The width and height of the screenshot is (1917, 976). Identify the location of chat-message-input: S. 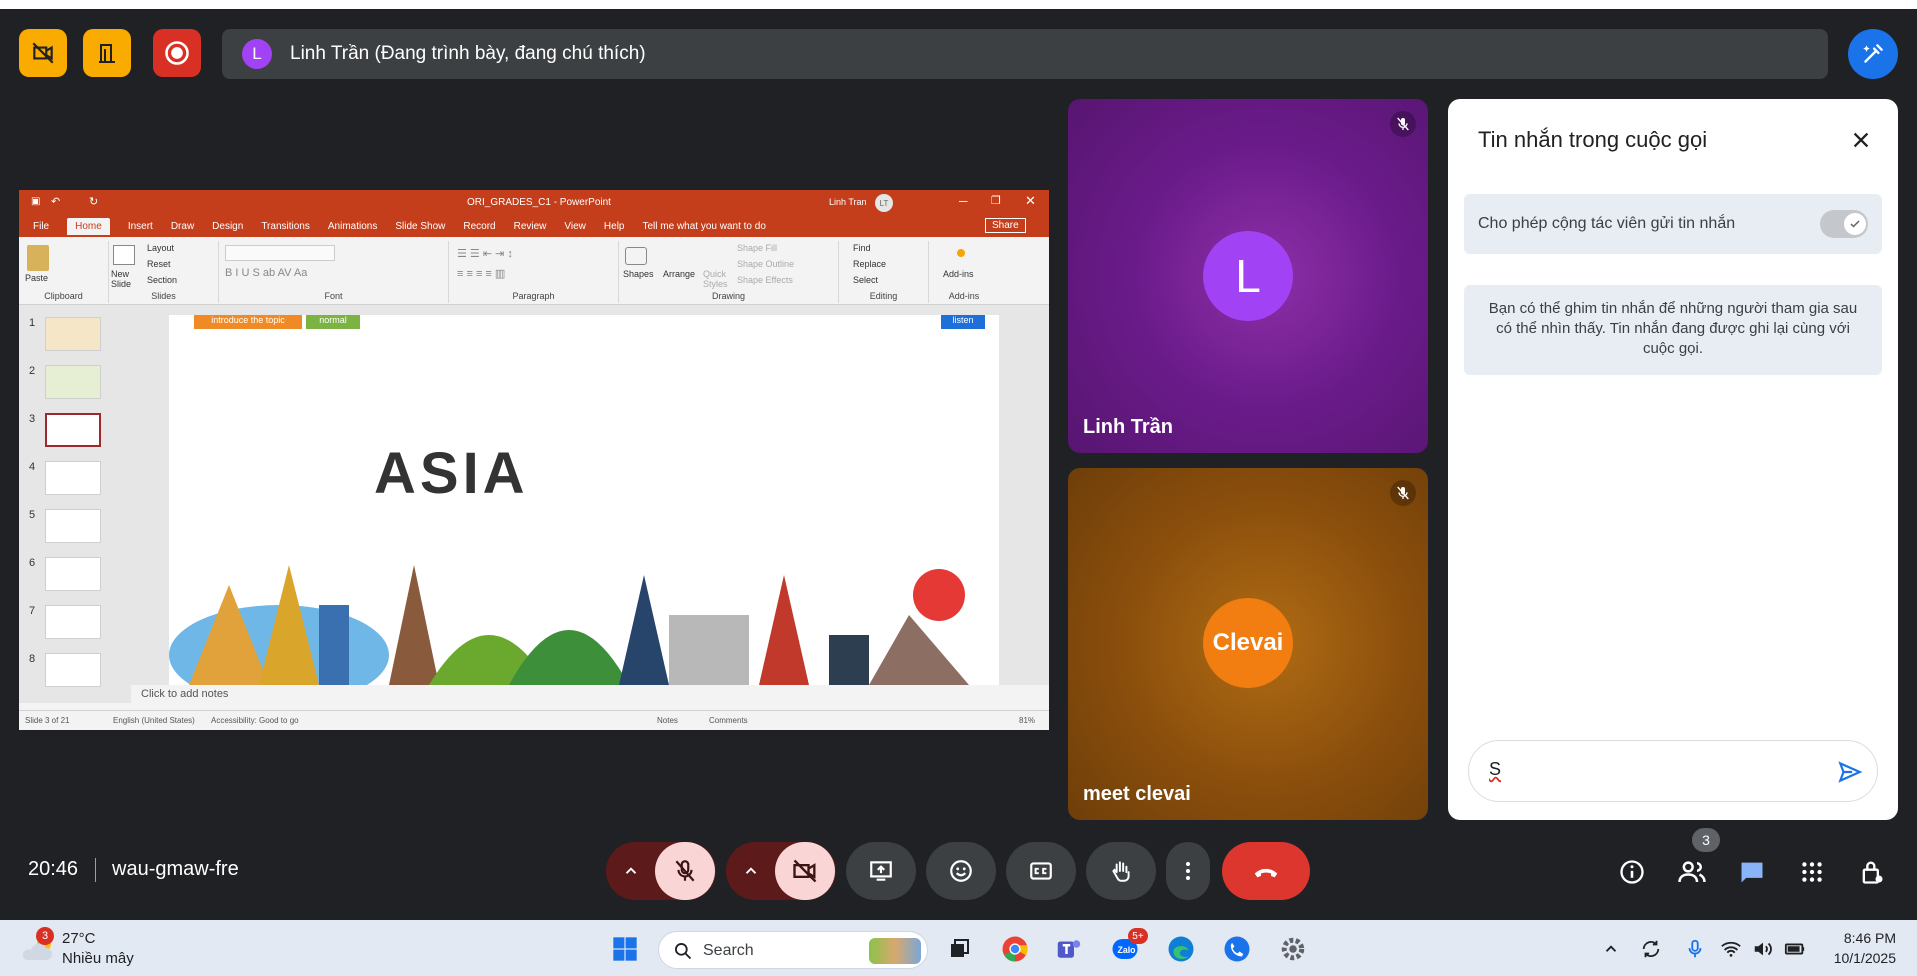
(1673, 771).